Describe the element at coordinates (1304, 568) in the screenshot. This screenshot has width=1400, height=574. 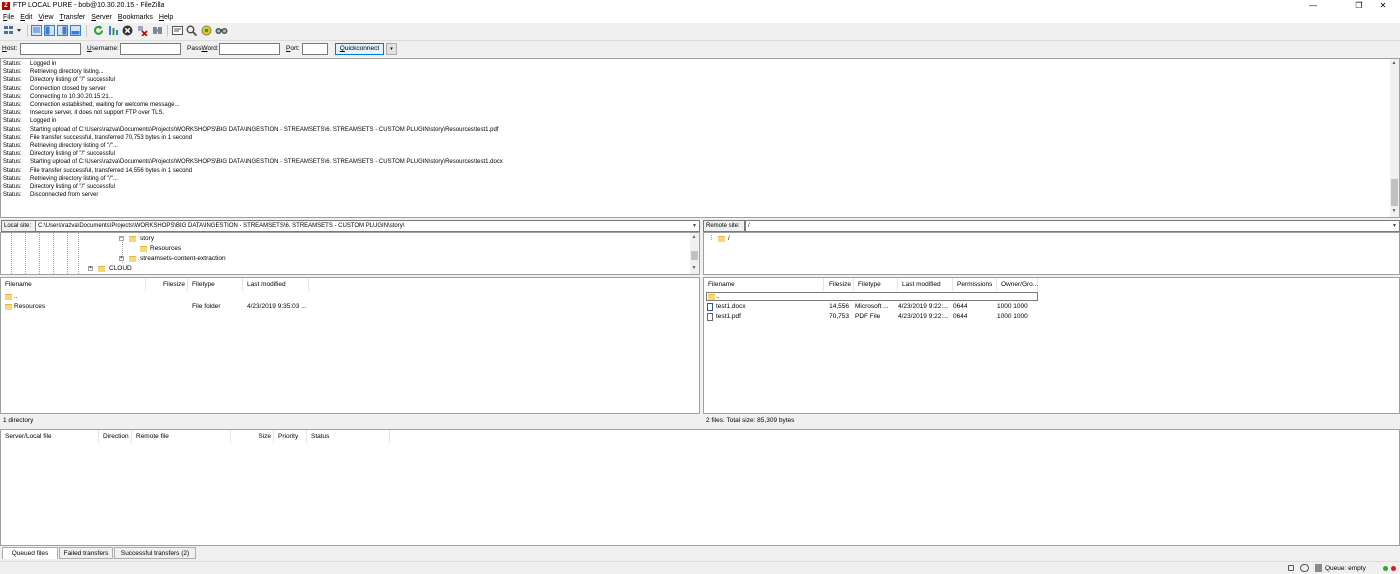
I see `speed-limit-icon` at that location.